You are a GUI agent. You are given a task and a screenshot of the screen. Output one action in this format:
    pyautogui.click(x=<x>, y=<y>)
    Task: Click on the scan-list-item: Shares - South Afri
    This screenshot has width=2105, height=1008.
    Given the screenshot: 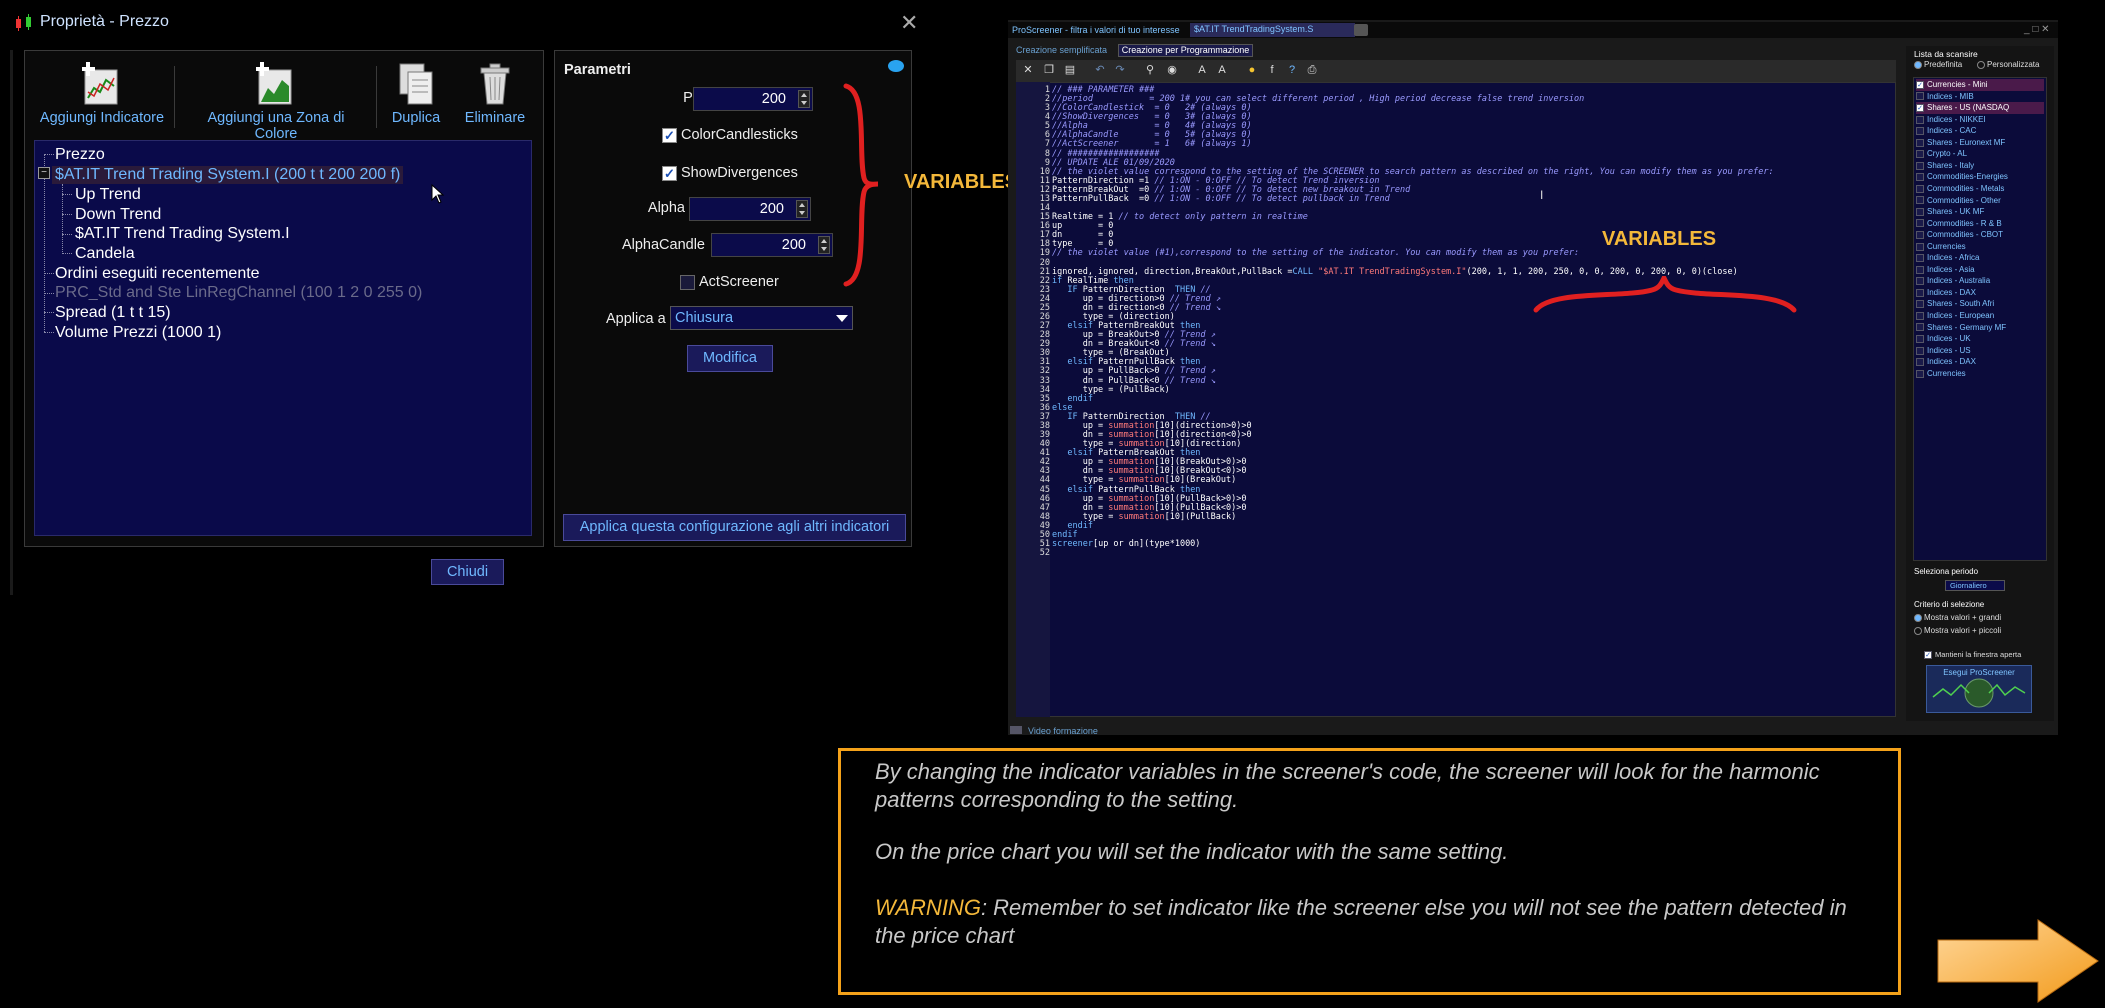 What is the action you would take?
    pyautogui.click(x=1955, y=304)
    